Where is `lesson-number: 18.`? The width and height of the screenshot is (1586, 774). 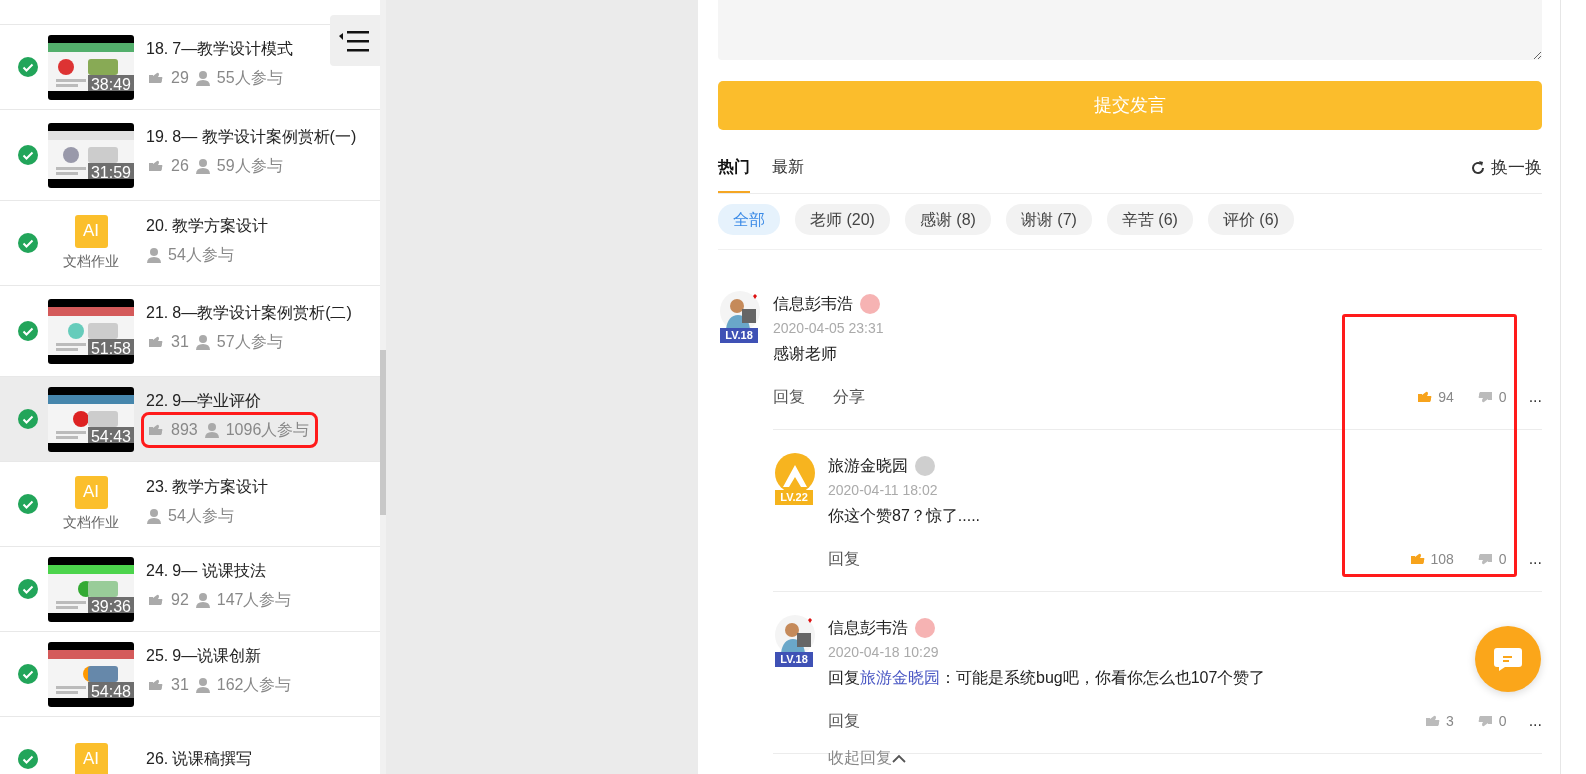 lesson-number: 18. is located at coordinates (157, 49).